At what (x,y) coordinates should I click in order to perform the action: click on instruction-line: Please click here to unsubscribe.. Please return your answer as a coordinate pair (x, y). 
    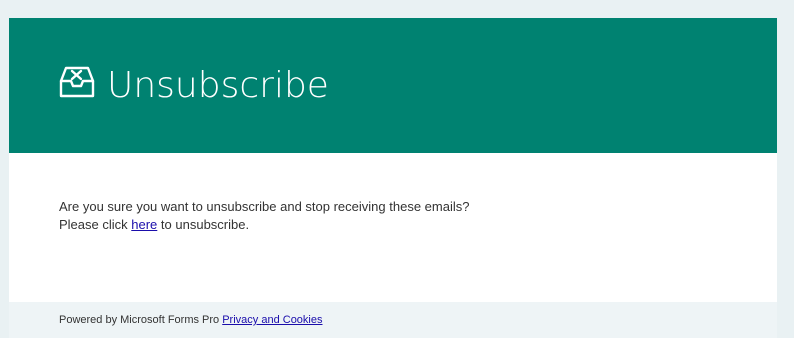
    Looking at the image, I should click on (264, 225).